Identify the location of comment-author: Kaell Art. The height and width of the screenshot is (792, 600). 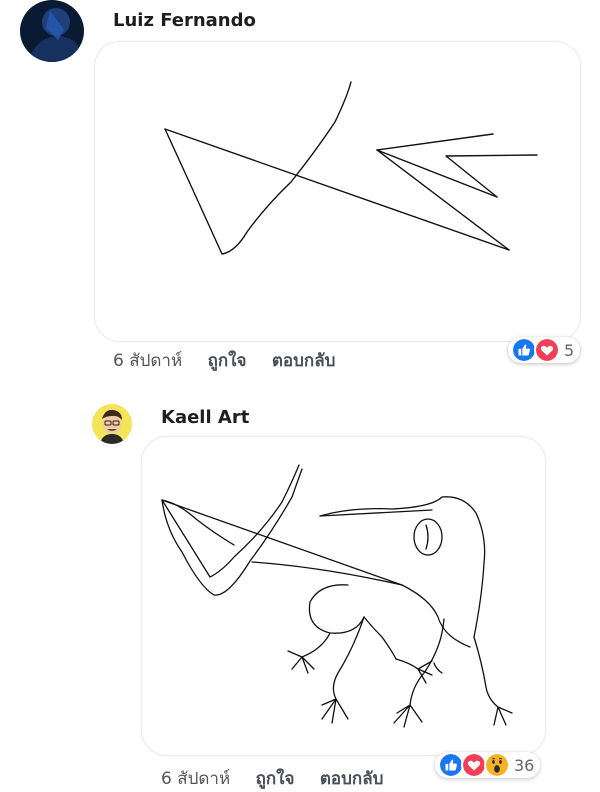
(205, 417).